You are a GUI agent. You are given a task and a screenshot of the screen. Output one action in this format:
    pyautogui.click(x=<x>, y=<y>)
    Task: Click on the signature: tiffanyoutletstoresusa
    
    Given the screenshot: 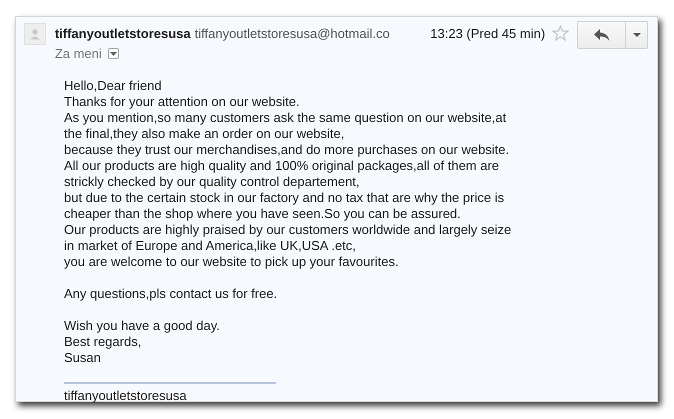 What is the action you would take?
    pyautogui.click(x=126, y=396)
    